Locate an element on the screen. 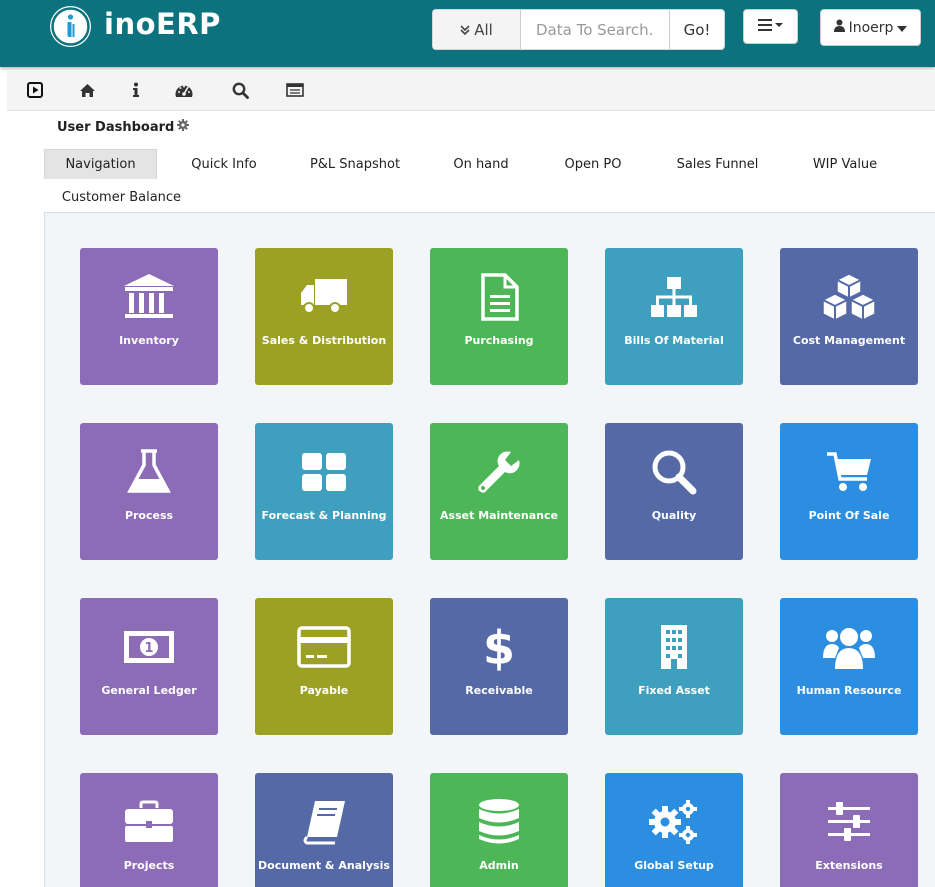  module-label: Purchasing is located at coordinates (499, 340).